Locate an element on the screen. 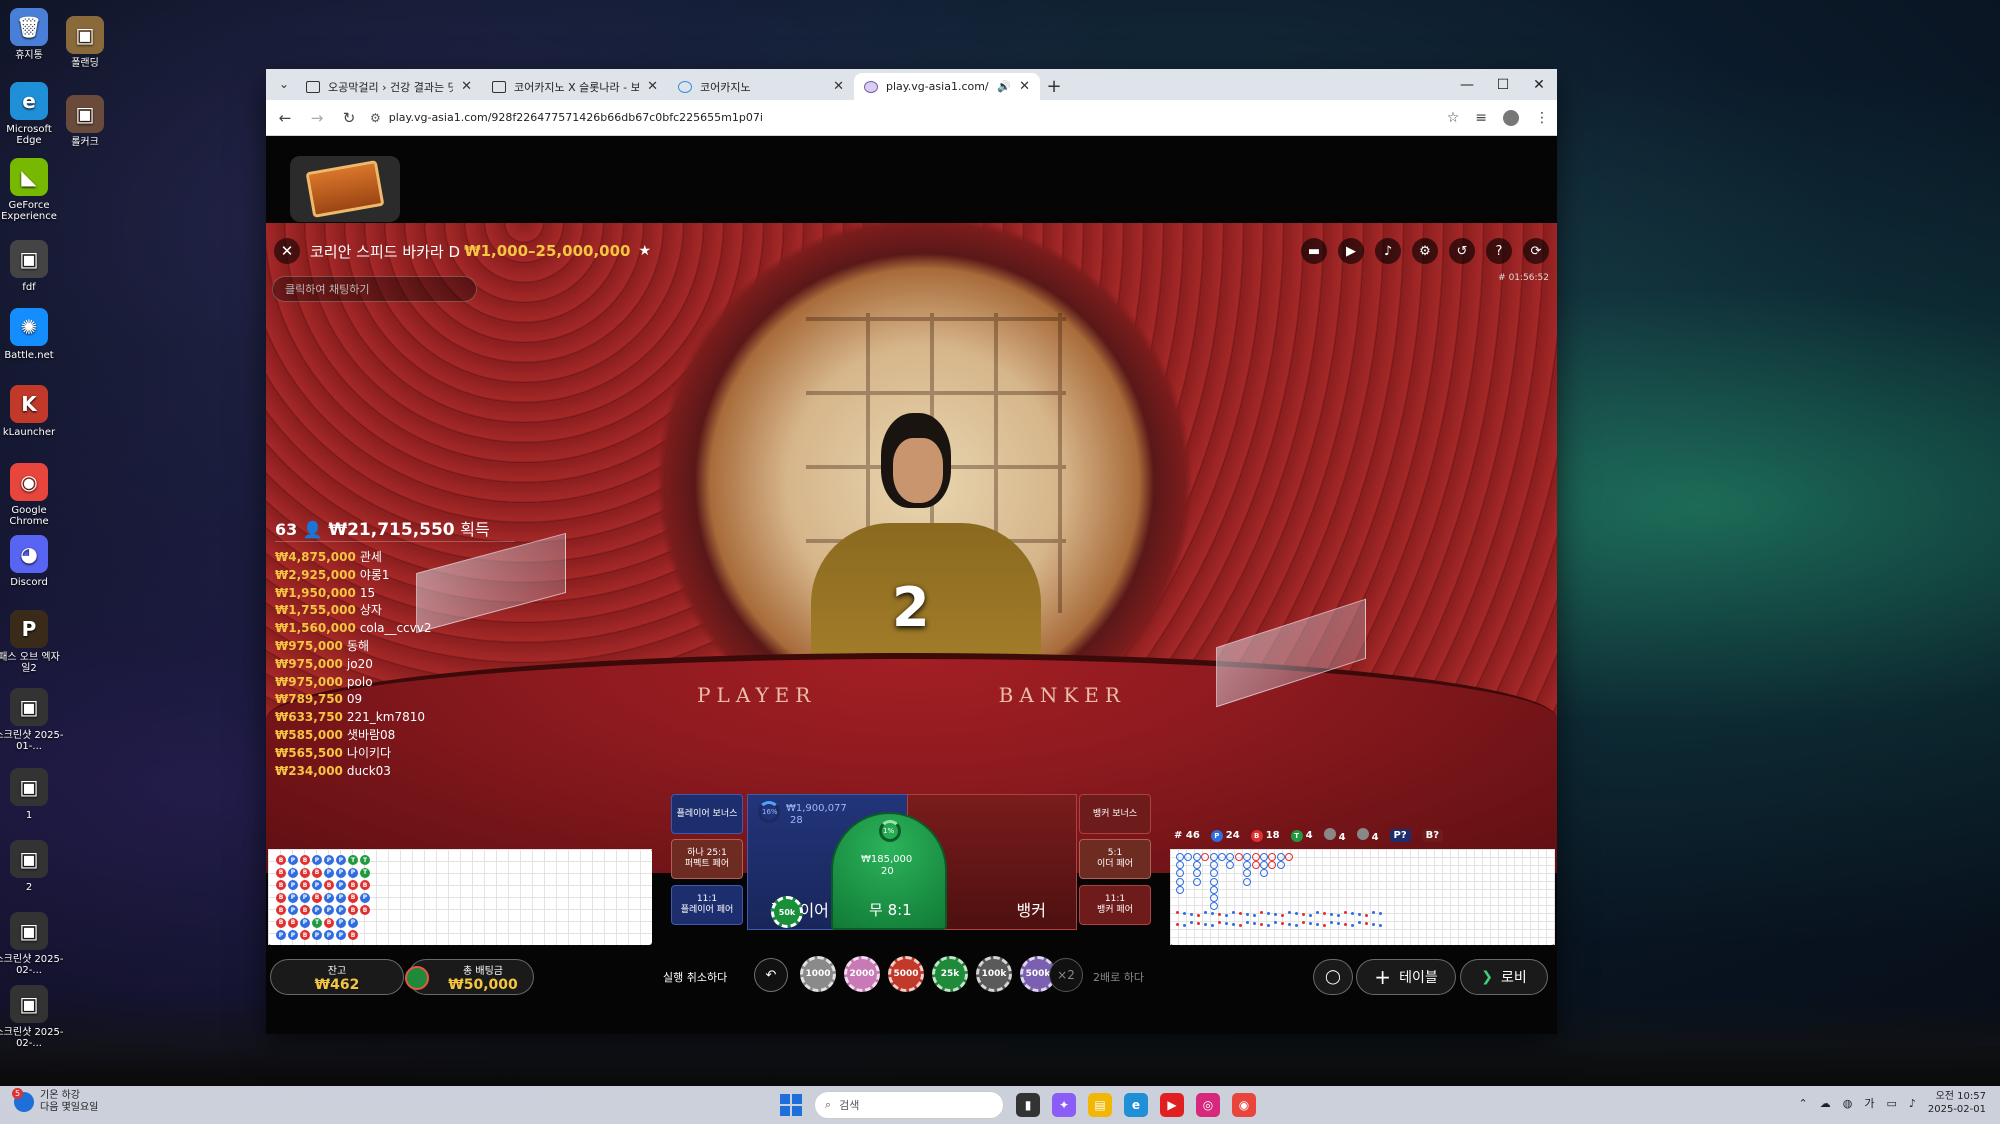 The image size is (2000, 1124). winner-row: ₩975,000 jo20 is located at coordinates (353, 665).